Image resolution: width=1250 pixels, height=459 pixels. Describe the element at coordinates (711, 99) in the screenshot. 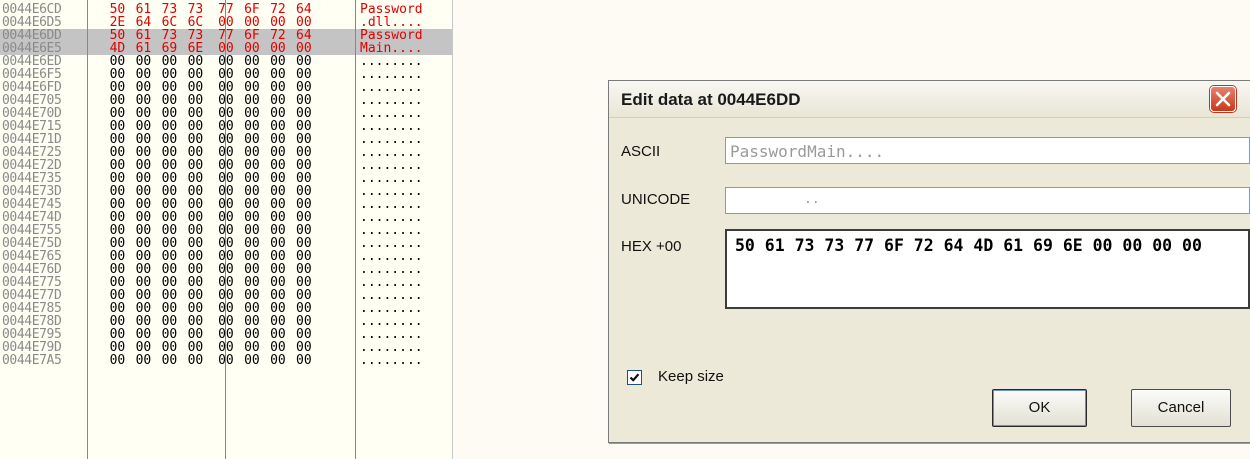

I see `dialog-title: Edit data at 0044E6DD` at that location.